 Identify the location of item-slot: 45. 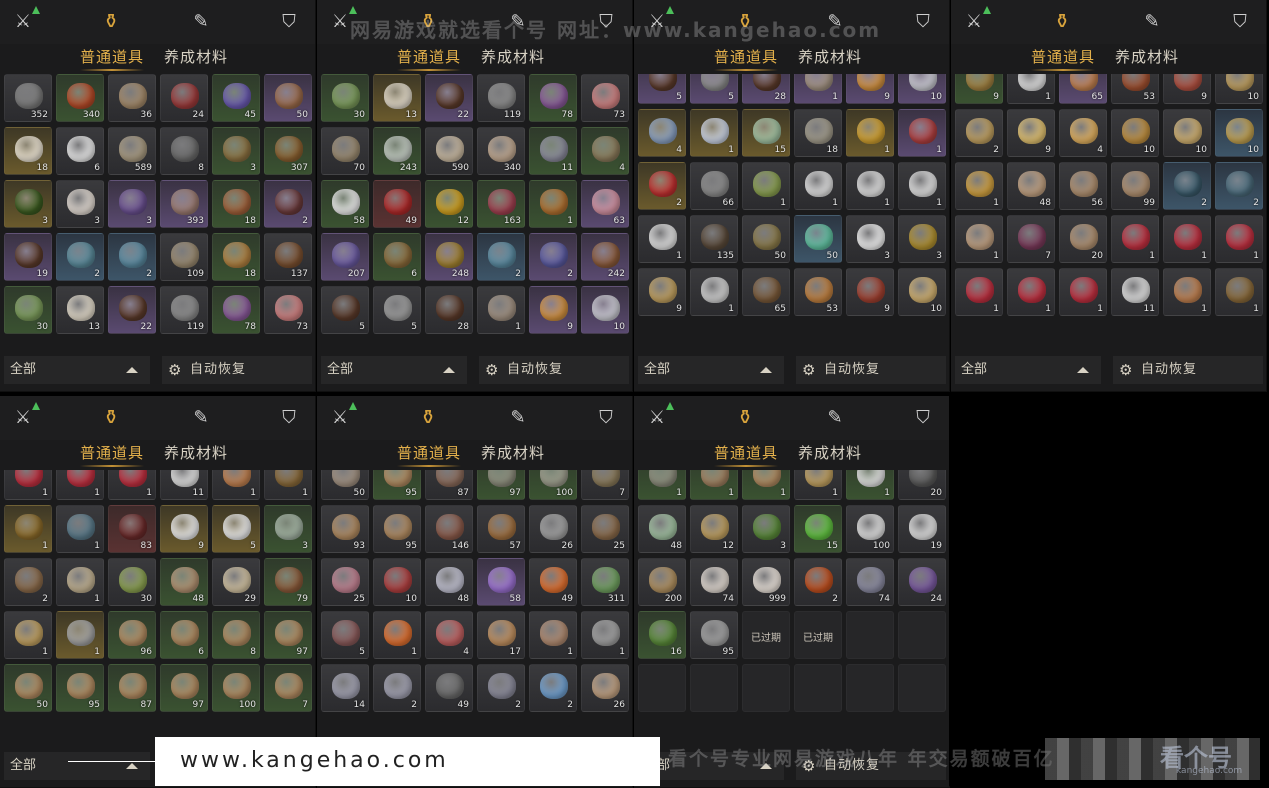
(236, 98).